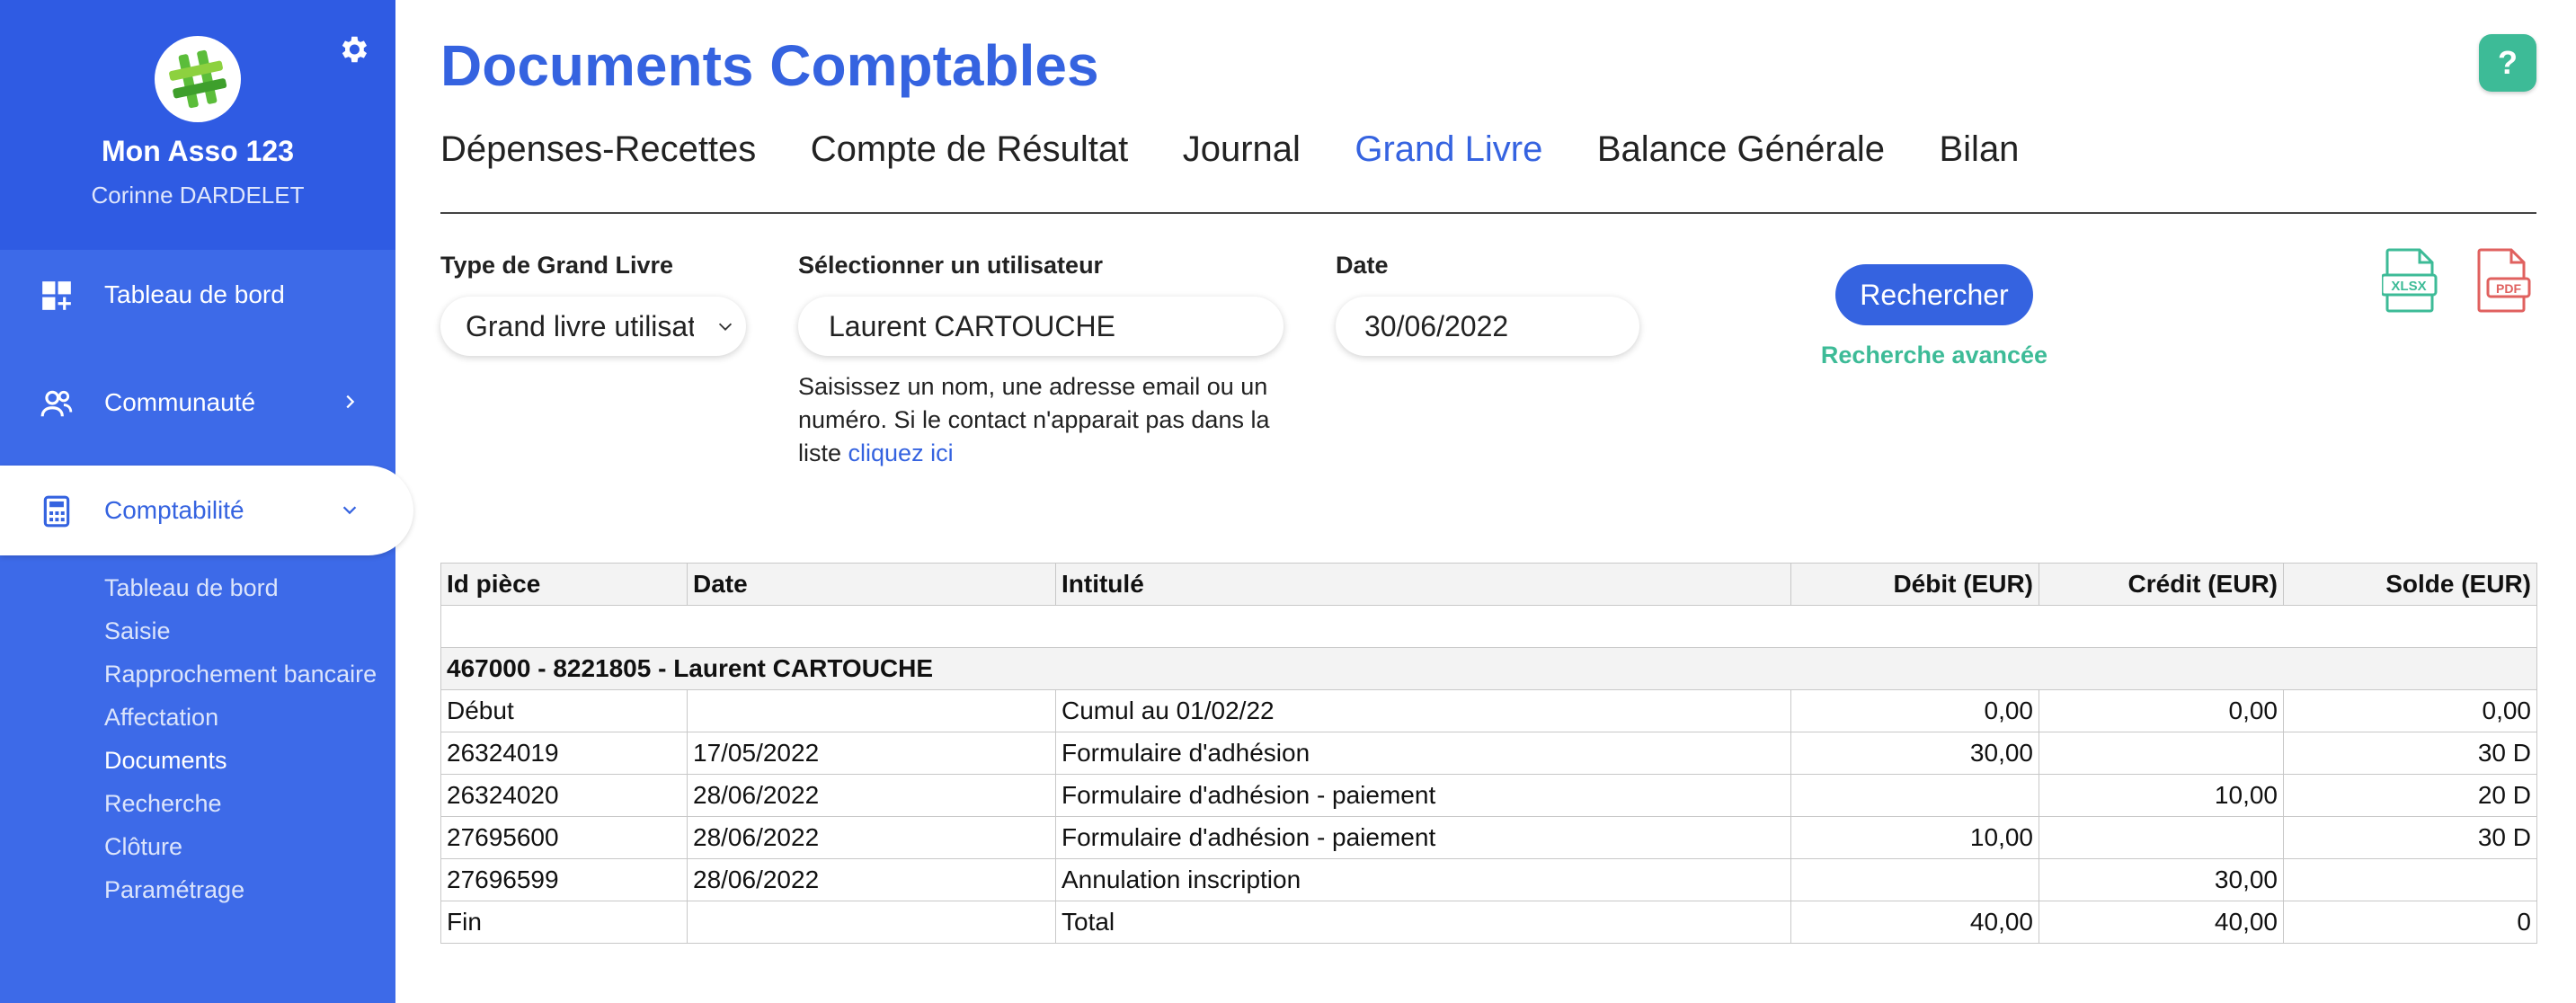 The image size is (2576, 1003). Describe the element at coordinates (564, 879) in the screenshot. I see `table-cell: 27696599` at that location.